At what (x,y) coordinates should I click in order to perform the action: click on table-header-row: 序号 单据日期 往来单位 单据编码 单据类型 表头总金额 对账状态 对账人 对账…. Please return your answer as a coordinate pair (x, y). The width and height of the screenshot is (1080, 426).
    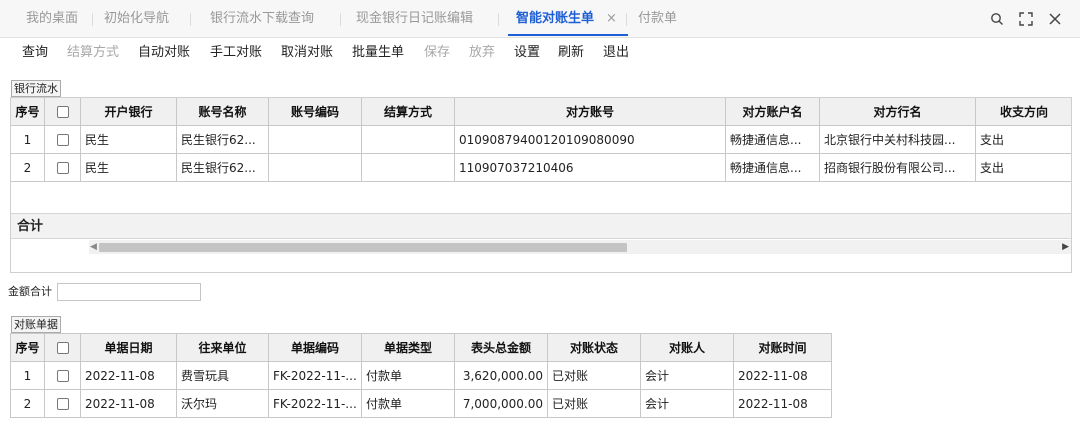
    Looking at the image, I should click on (421, 347).